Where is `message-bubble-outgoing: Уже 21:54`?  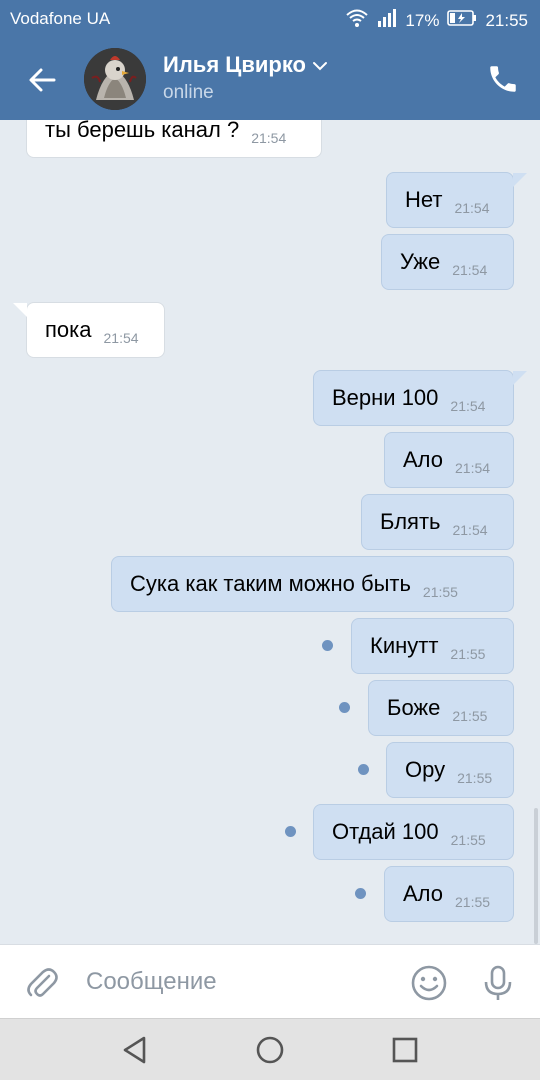
message-bubble-outgoing: Уже 21:54 is located at coordinates (447, 262).